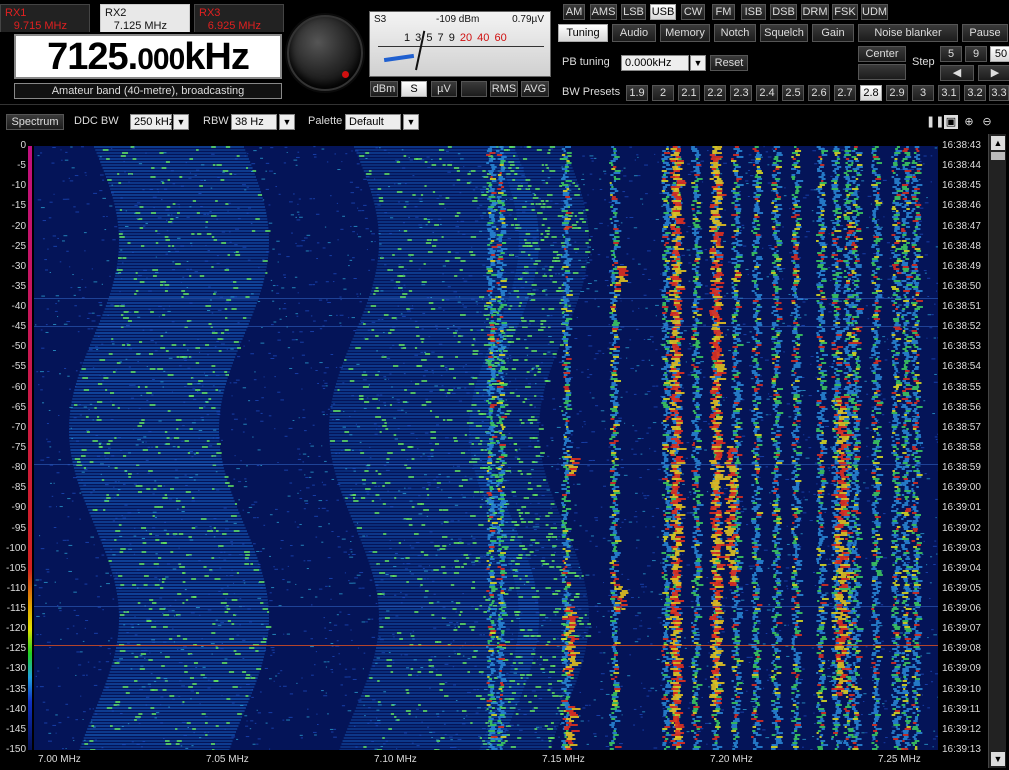 Image resolution: width=1009 pixels, height=770 pixels. What do you see at coordinates (961, 226) in the screenshot?
I see `time-tick-label: 16:38:47` at bounding box center [961, 226].